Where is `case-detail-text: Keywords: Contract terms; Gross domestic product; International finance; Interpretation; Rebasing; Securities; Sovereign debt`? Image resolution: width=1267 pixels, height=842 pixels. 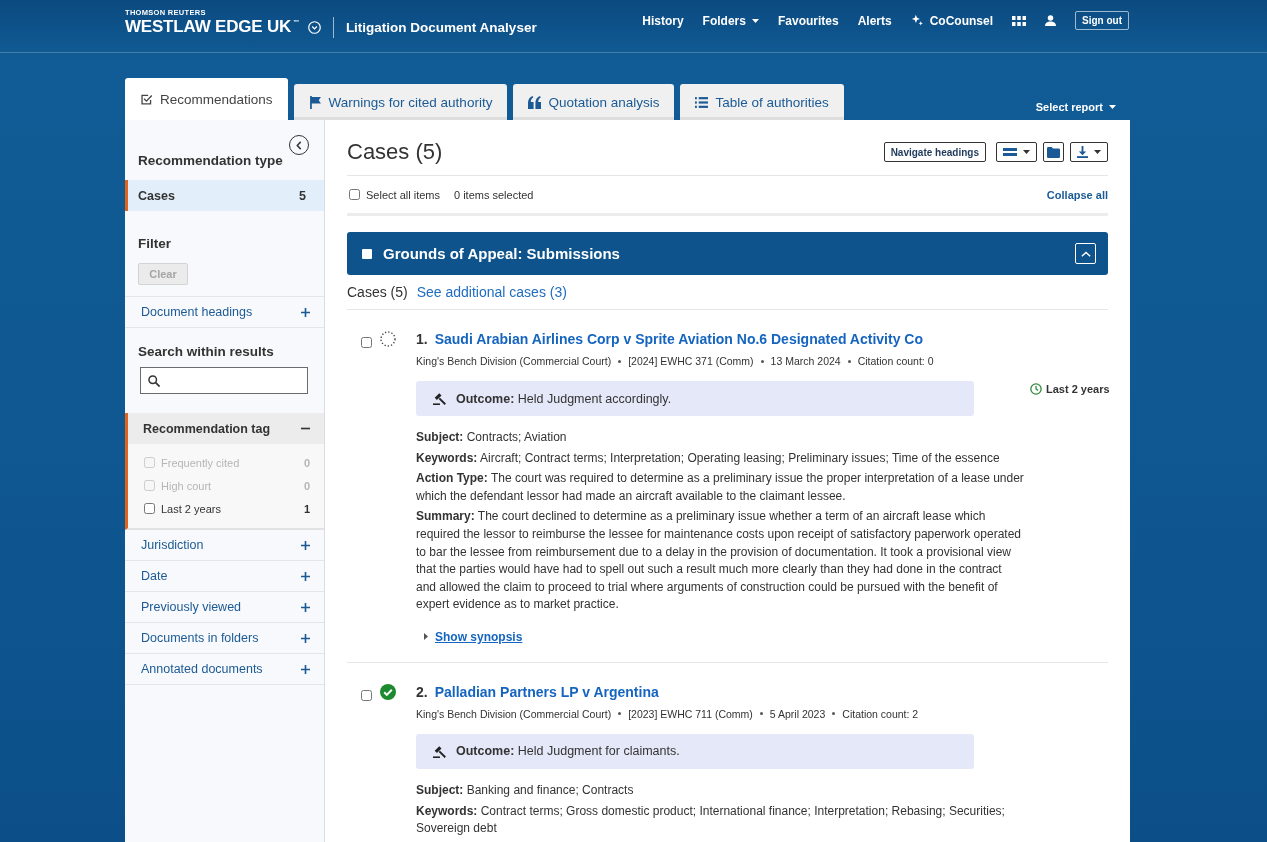
case-detail-text: Keywords: Contract terms; Gross domestic product; International finance; Interpretation; Rebasing; Securities; Sovereign debt is located at coordinates (711, 820).